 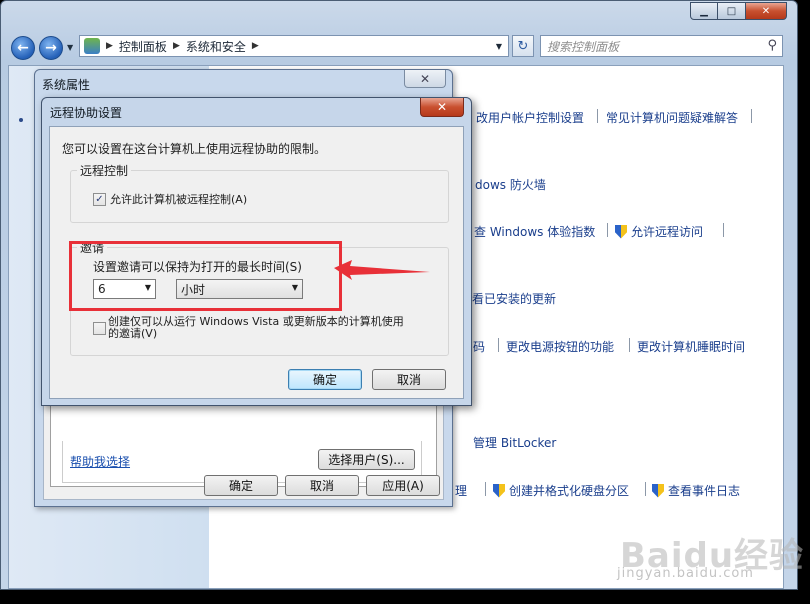 What do you see at coordinates (514, 298) in the screenshot?
I see `link-installed-updates: 看已安装的更新` at bounding box center [514, 298].